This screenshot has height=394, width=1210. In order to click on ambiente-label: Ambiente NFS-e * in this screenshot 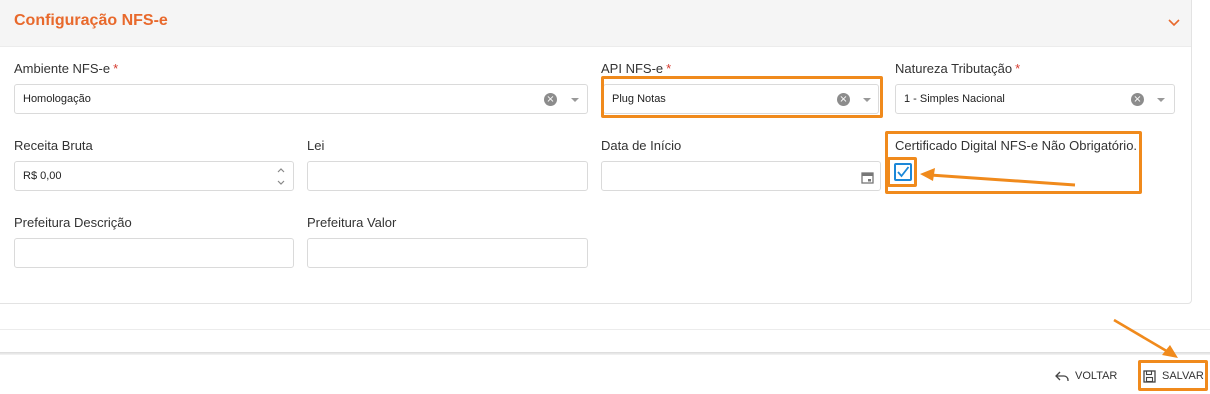, I will do `click(66, 68)`.